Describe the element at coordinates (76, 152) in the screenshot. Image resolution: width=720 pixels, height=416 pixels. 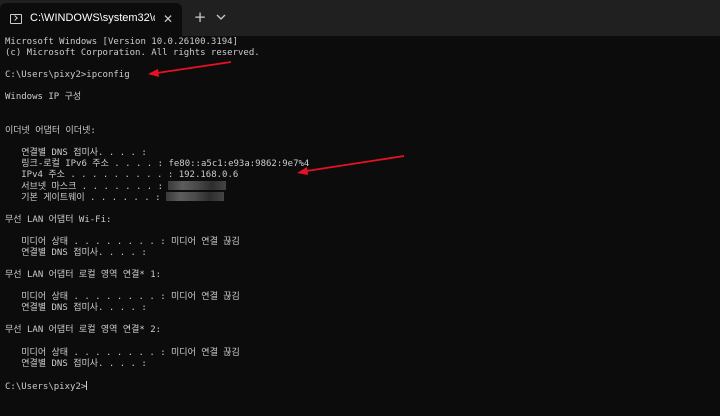
I see `eth-dns-suffix: 연결별 DNS 접미사. . . . :` at that location.